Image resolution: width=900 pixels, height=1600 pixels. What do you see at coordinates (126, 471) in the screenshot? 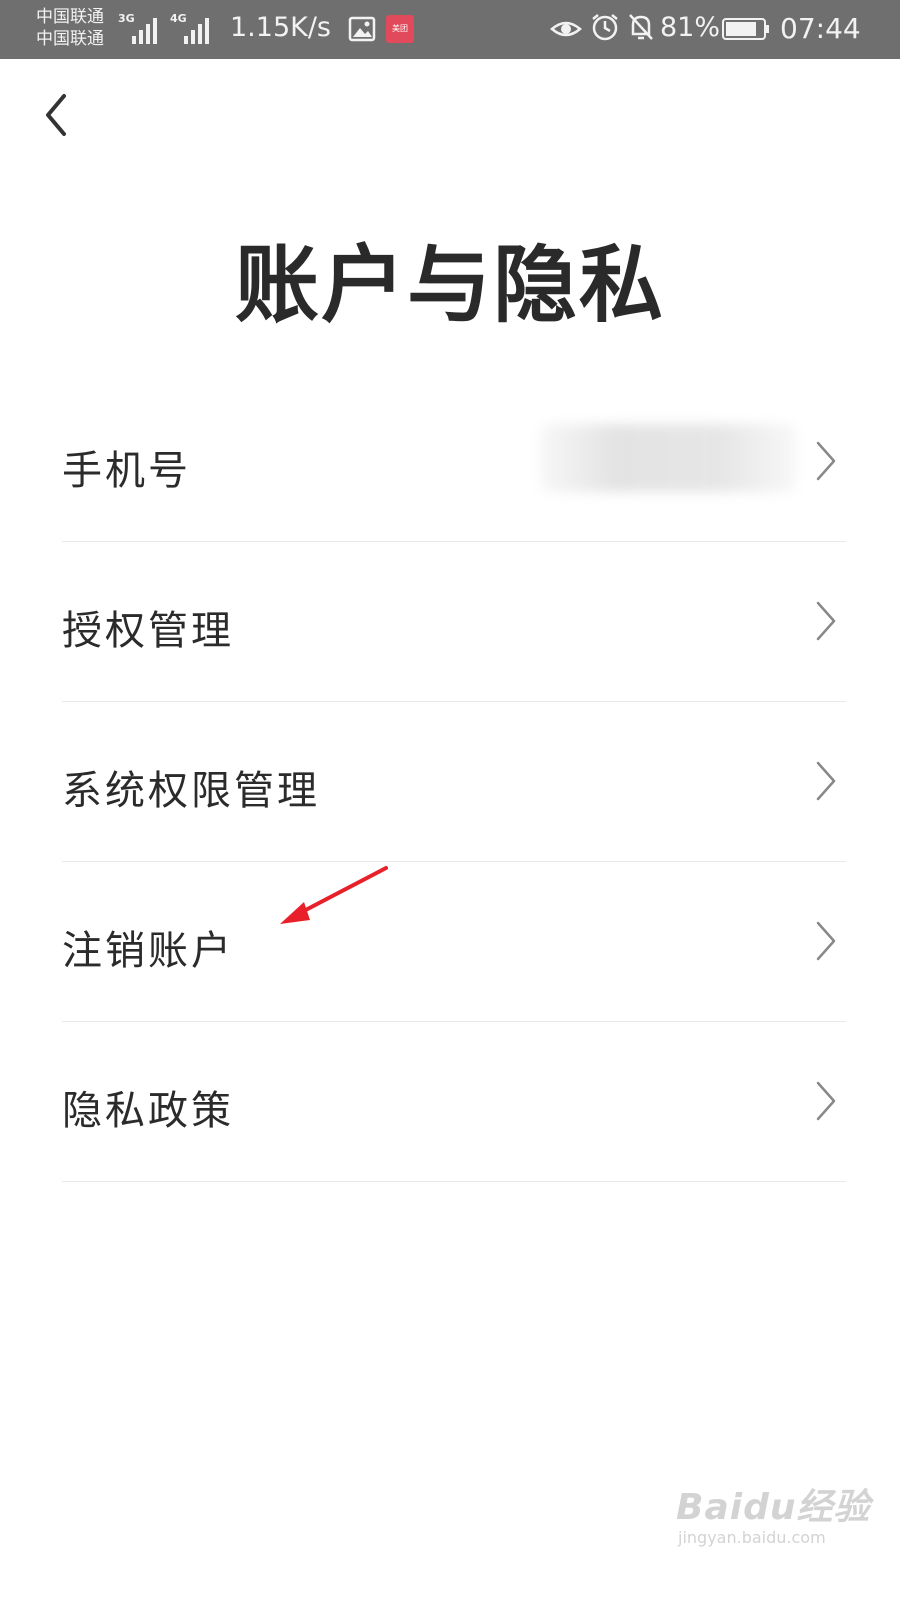
I see `list-item-label: 手机号` at bounding box center [126, 471].